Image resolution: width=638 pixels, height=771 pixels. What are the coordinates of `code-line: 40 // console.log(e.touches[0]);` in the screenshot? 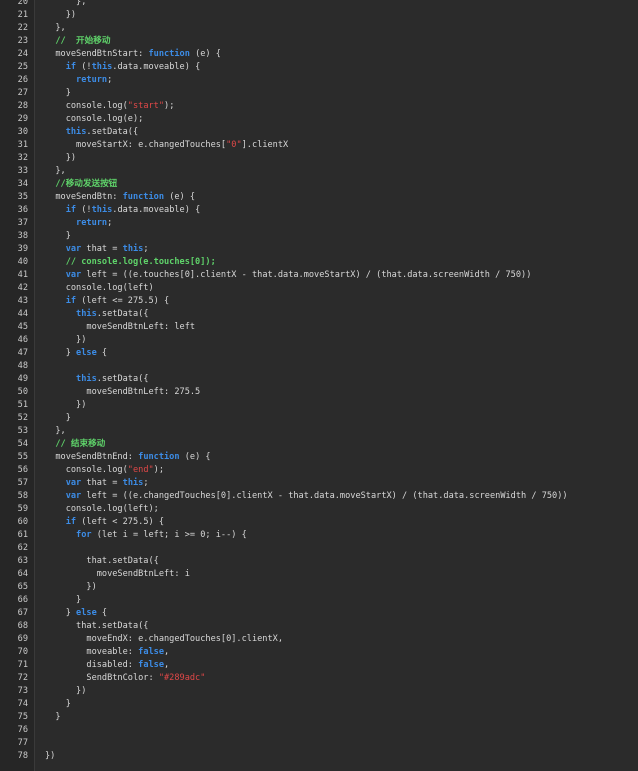 It's located at (319, 262).